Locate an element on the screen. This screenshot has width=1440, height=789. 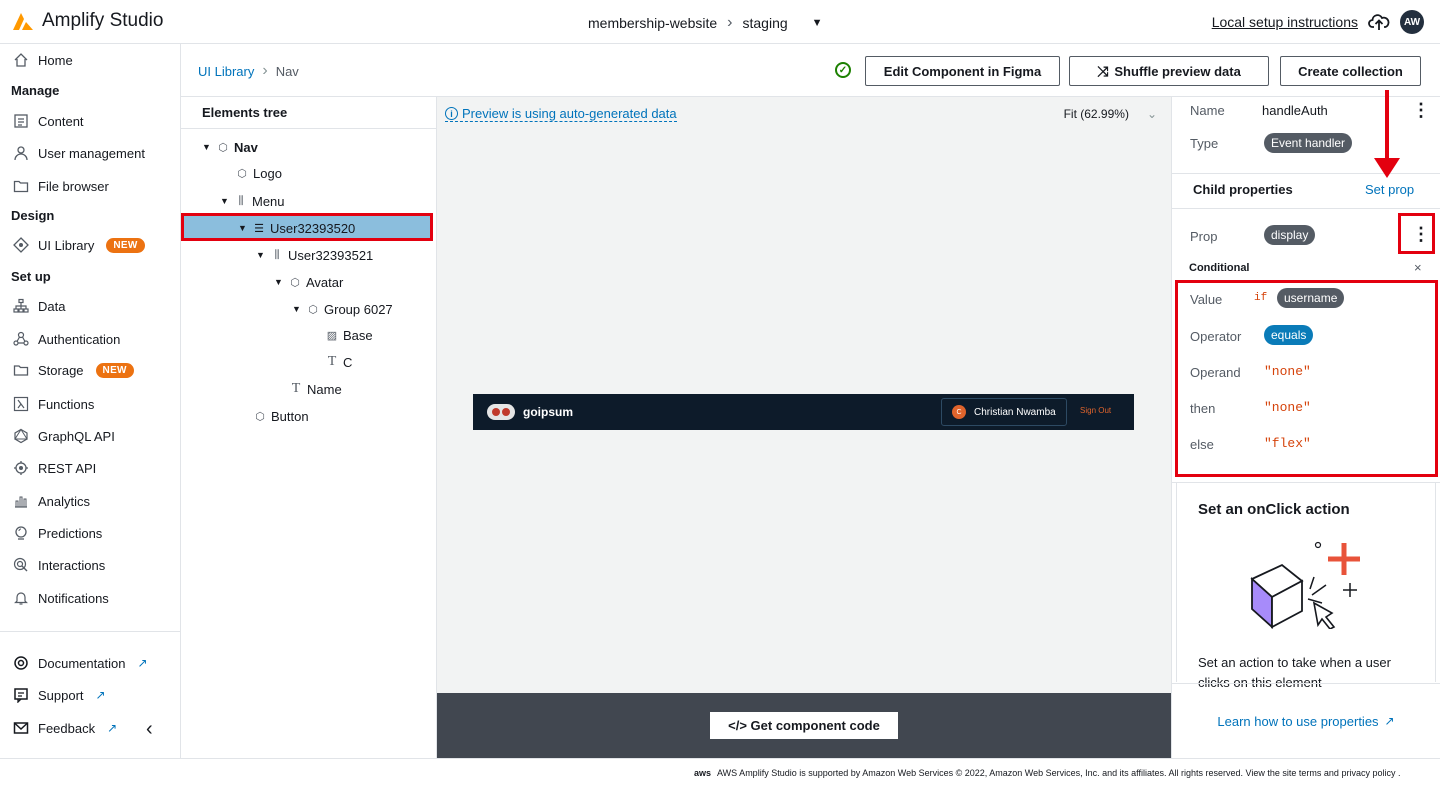
tree-node-base: ▨ Base is located at coordinates (349, 335).